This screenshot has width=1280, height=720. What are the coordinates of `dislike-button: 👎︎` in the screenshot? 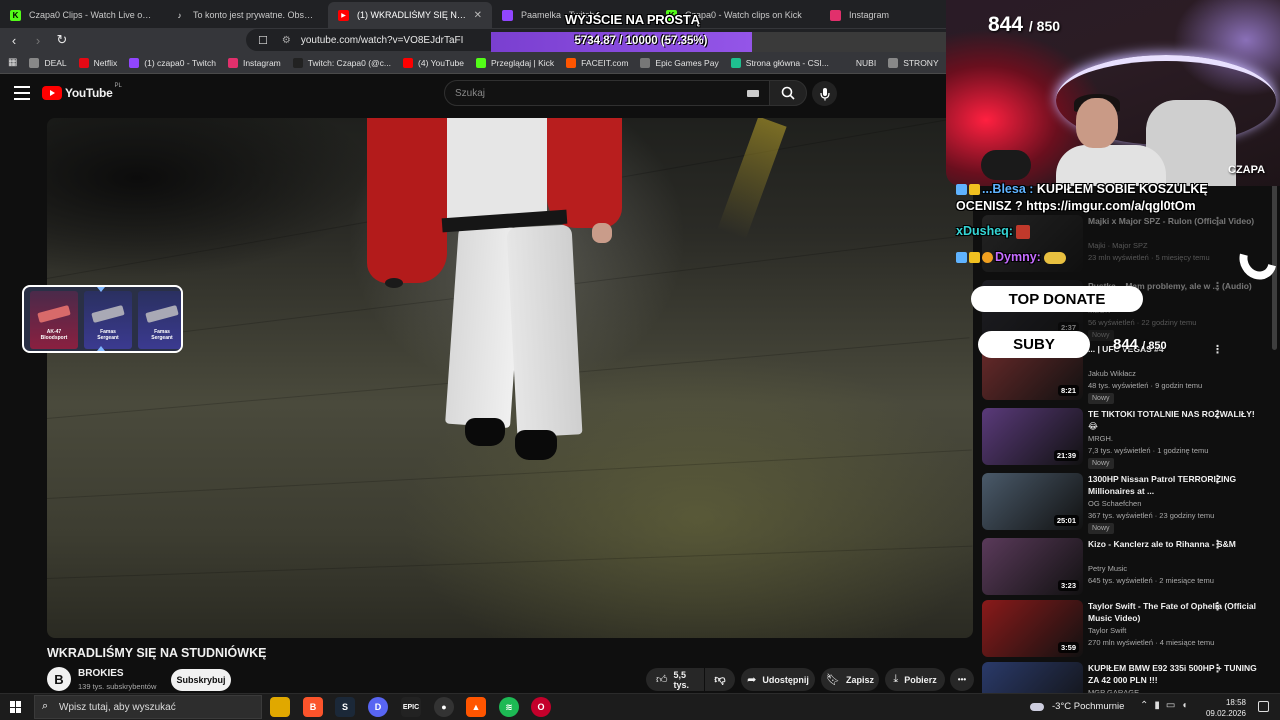 It's located at (720, 679).